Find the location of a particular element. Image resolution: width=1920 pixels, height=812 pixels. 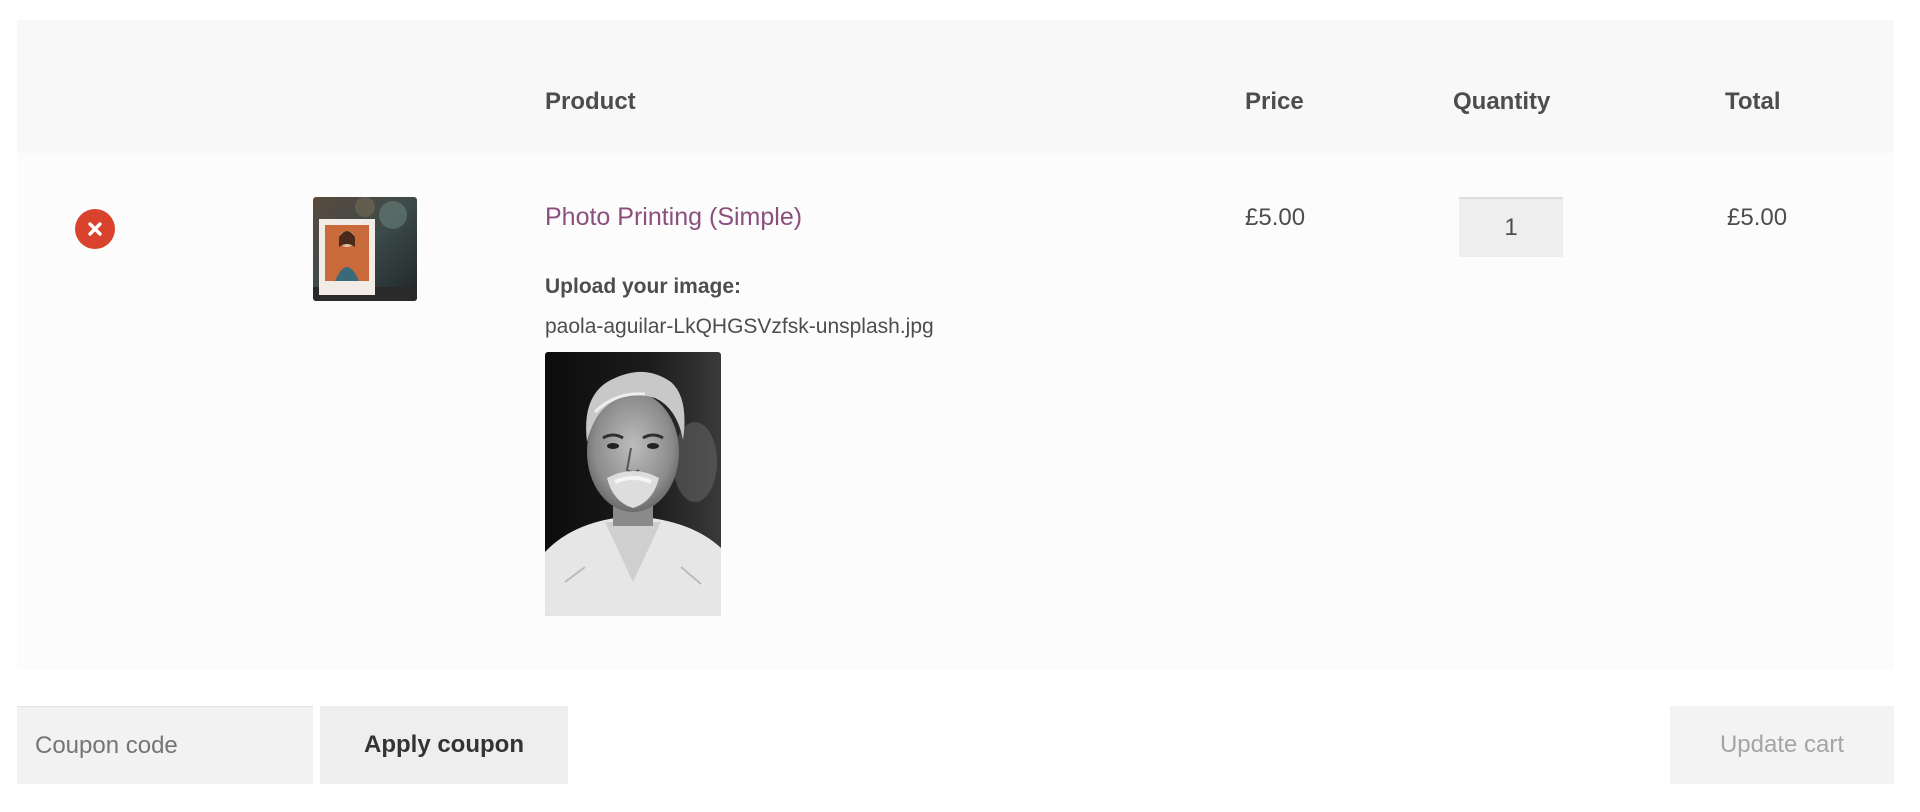

product-thumbnail is located at coordinates (365, 249).